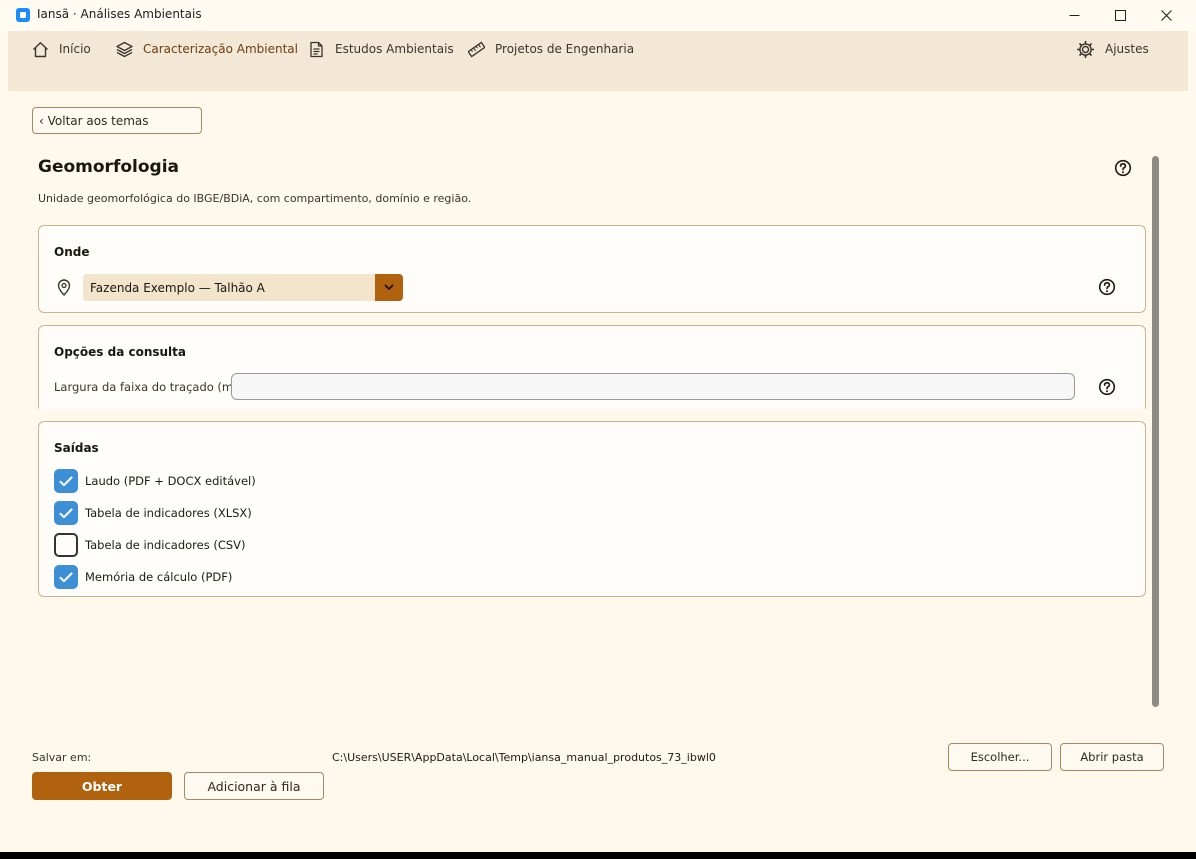  What do you see at coordinates (62, 757) in the screenshot?
I see `save-to-label: Salvar em:` at bounding box center [62, 757].